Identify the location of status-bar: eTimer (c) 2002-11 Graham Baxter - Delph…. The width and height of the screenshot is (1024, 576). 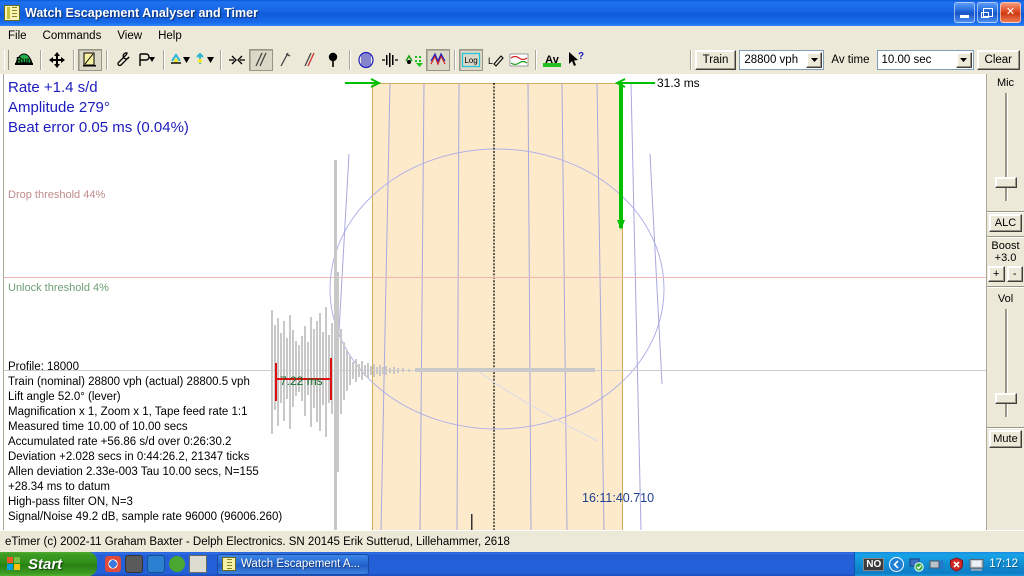
(512, 541).